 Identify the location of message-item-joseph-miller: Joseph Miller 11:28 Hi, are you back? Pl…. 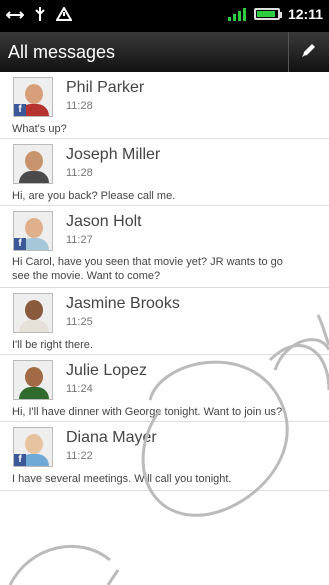
(164, 172).